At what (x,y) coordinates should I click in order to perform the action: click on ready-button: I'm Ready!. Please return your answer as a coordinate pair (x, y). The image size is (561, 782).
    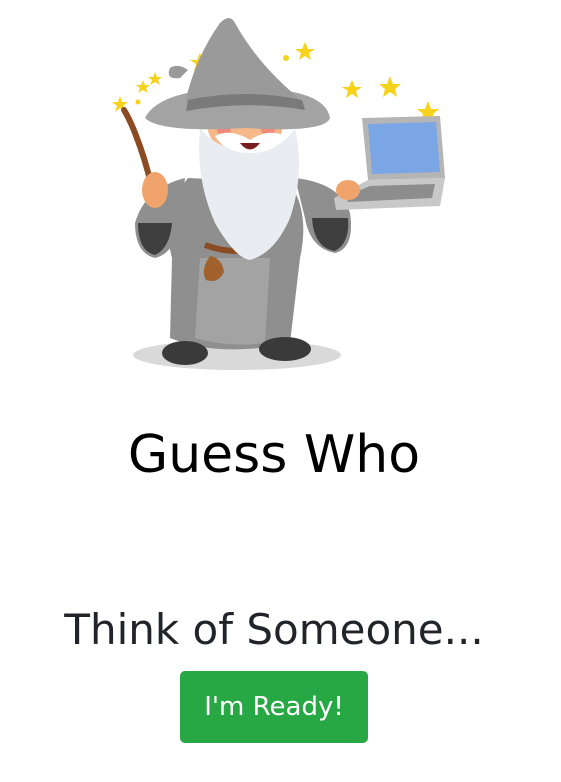
    Looking at the image, I should click on (274, 707).